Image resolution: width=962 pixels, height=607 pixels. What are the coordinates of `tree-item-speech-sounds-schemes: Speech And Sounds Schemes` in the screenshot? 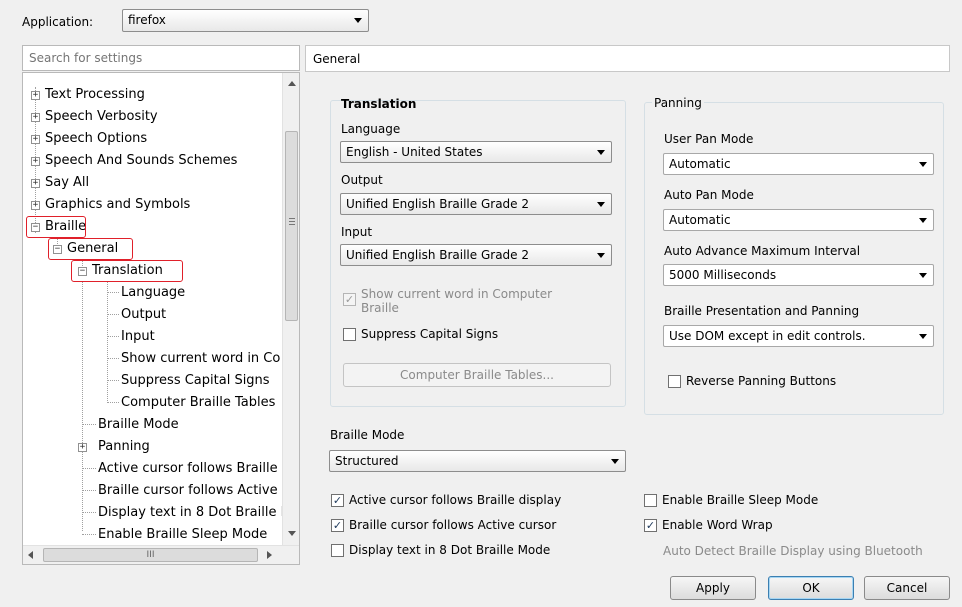 It's located at (141, 161).